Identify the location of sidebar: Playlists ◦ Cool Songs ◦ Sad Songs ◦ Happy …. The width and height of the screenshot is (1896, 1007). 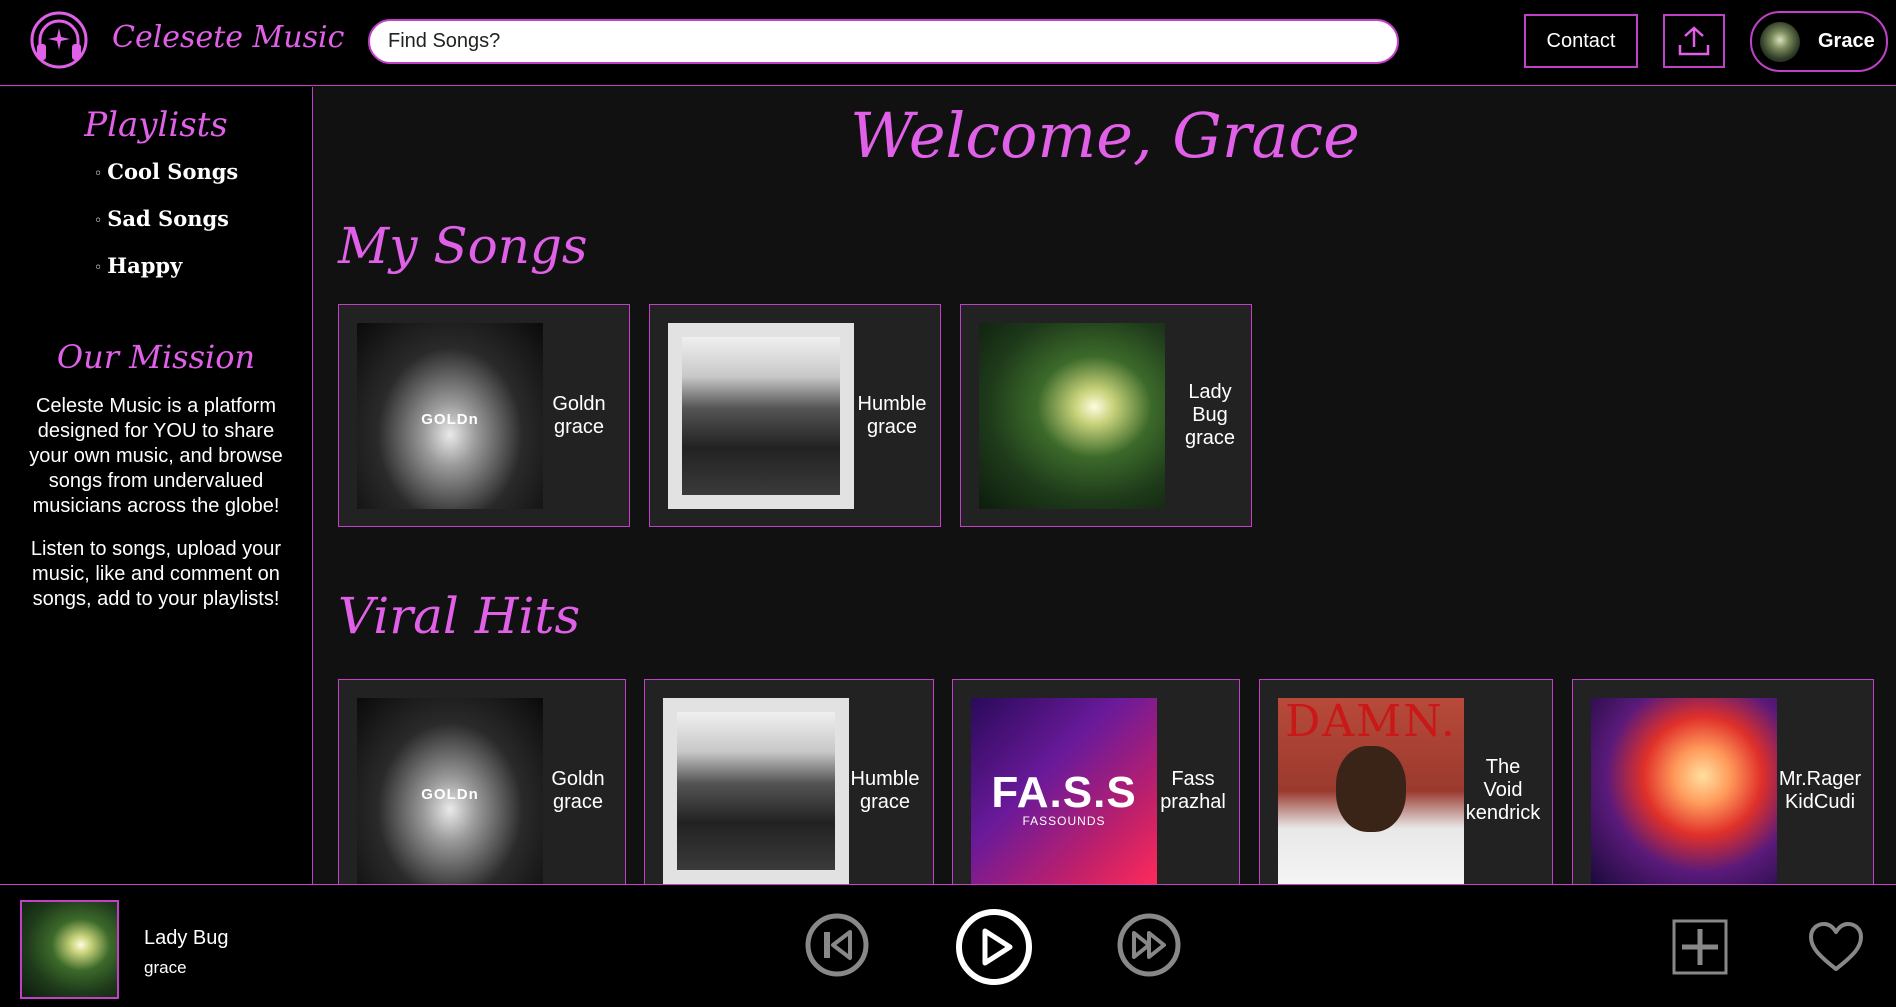
(156, 485).